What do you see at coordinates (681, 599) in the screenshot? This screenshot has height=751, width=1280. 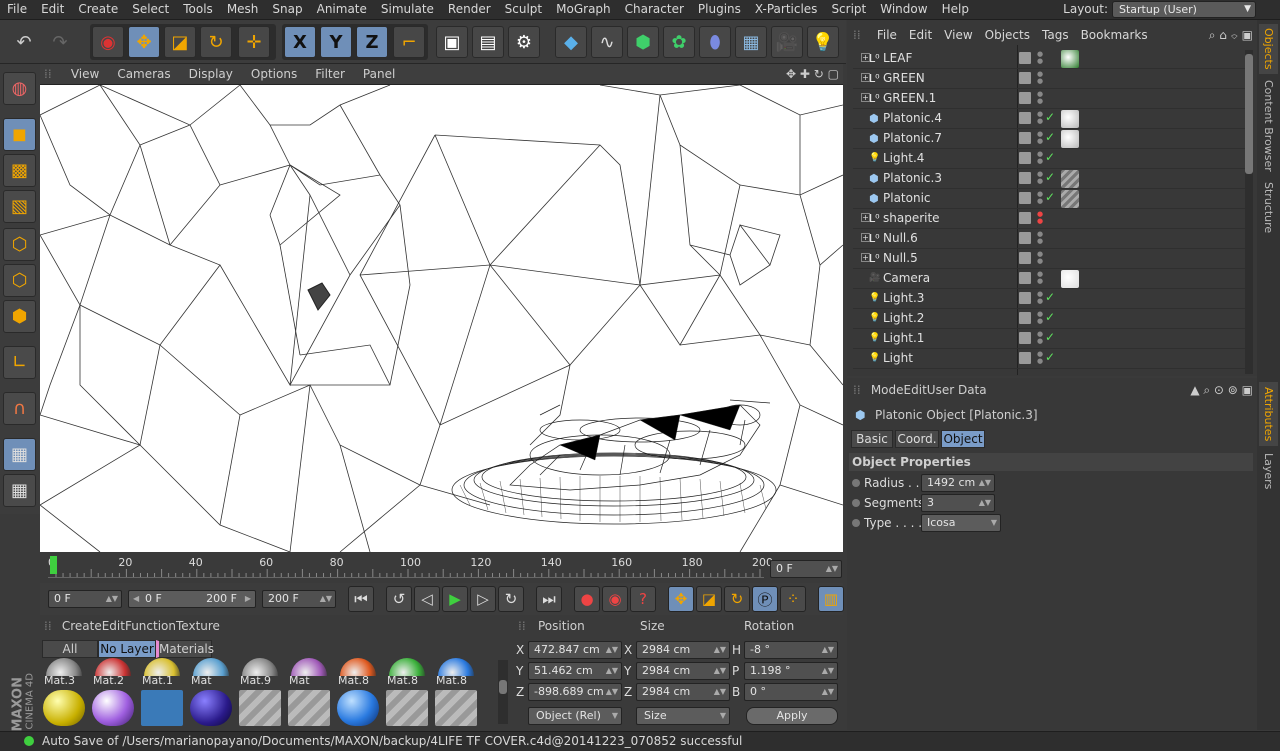 I see `key-position-icon: ✥` at bounding box center [681, 599].